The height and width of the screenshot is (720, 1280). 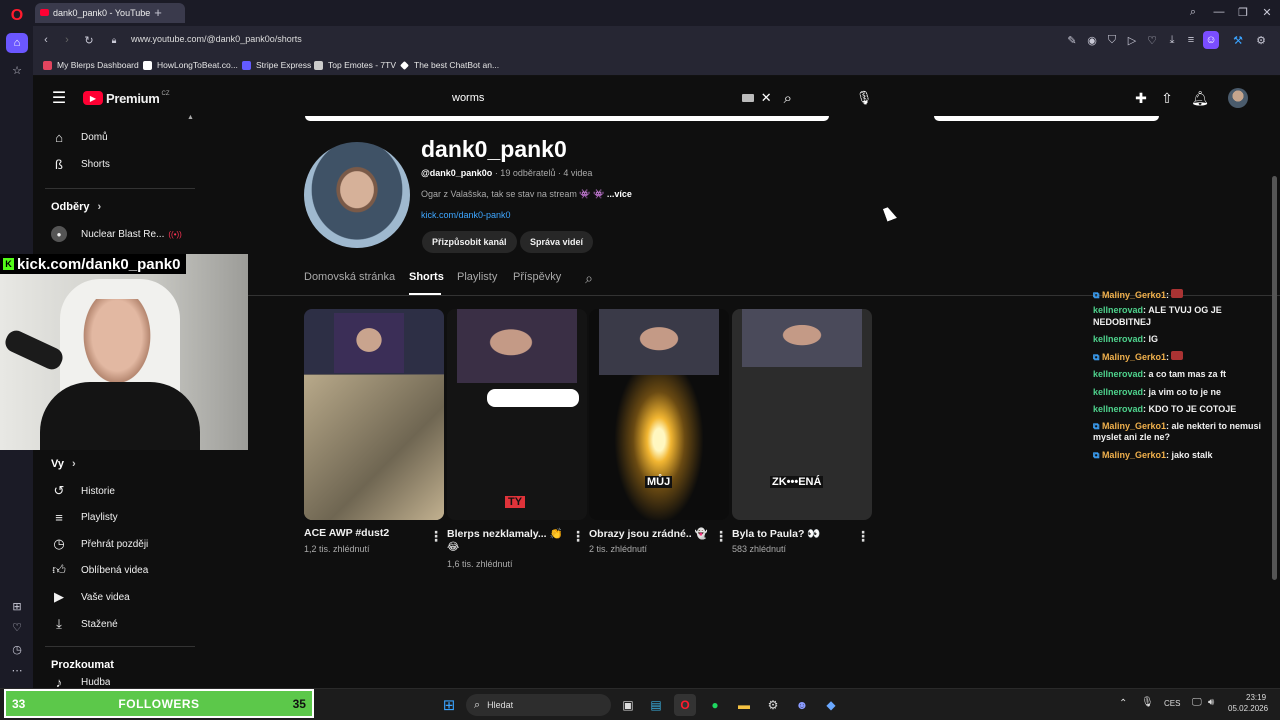 What do you see at coordinates (76, 207) in the screenshot?
I see `subscriptions-header: Odběry ›` at bounding box center [76, 207].